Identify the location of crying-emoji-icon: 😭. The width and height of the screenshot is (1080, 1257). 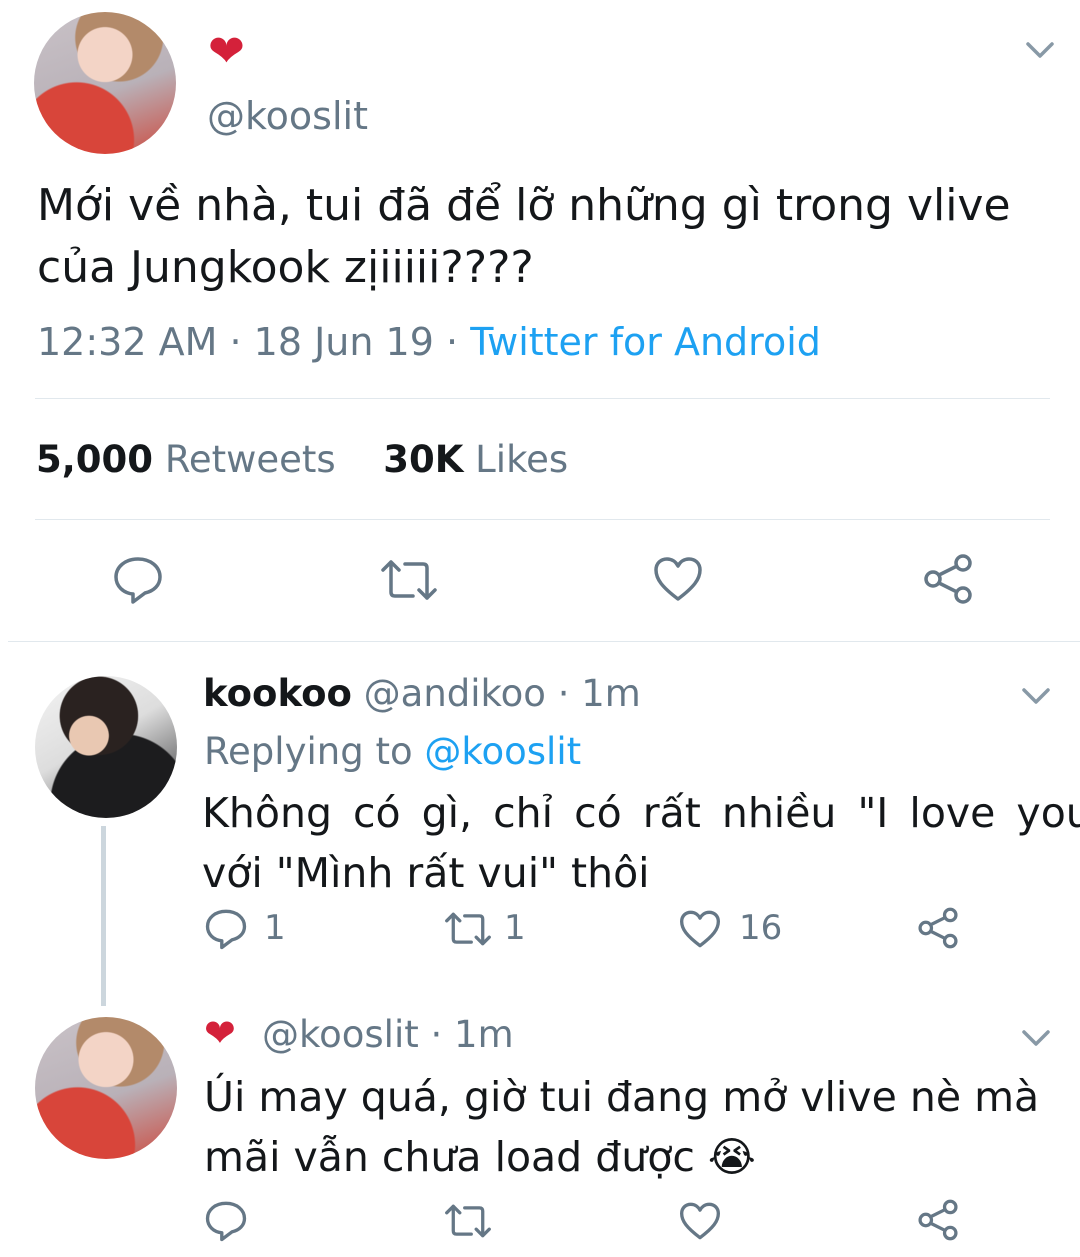
(731, 1157).